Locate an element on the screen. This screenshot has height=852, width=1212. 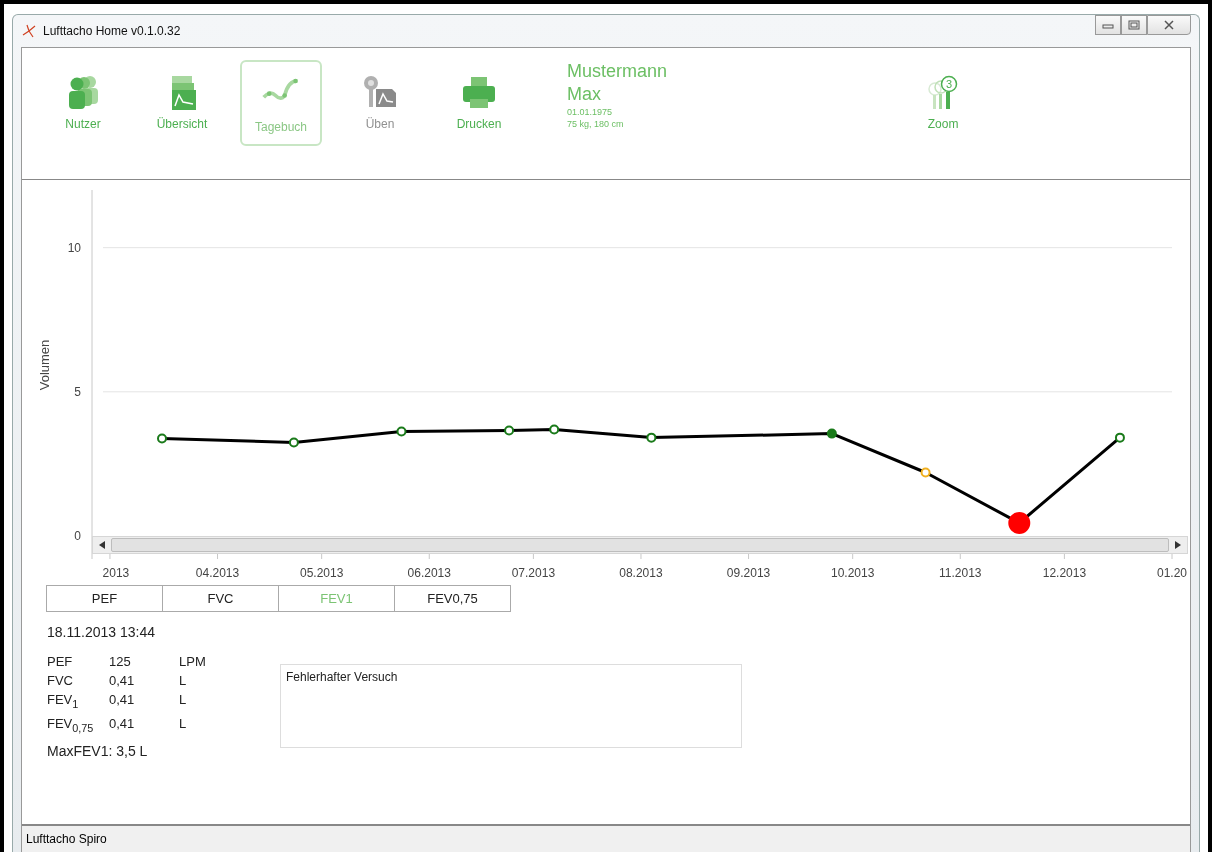
toolbar-button: Tagebuch is located at coordinates (281, 103).